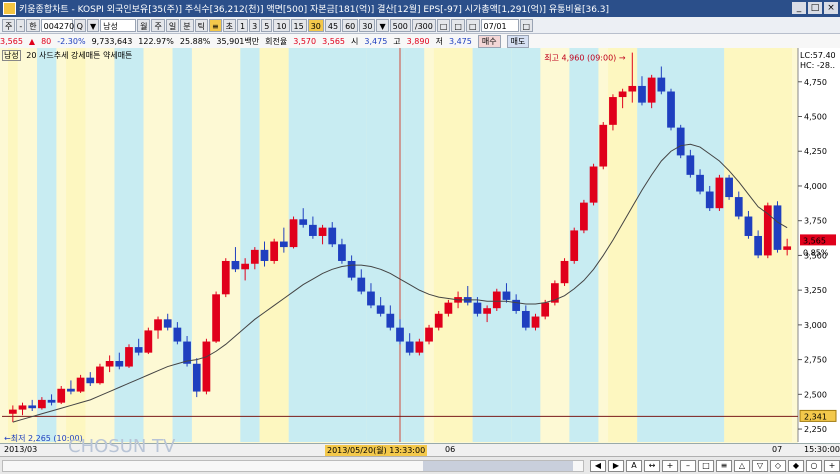 This screenshot has width=840, height=474. Describe the element at coordinates (688, 466) in the screenshot. I see `zoom-control-5: –` at that location.